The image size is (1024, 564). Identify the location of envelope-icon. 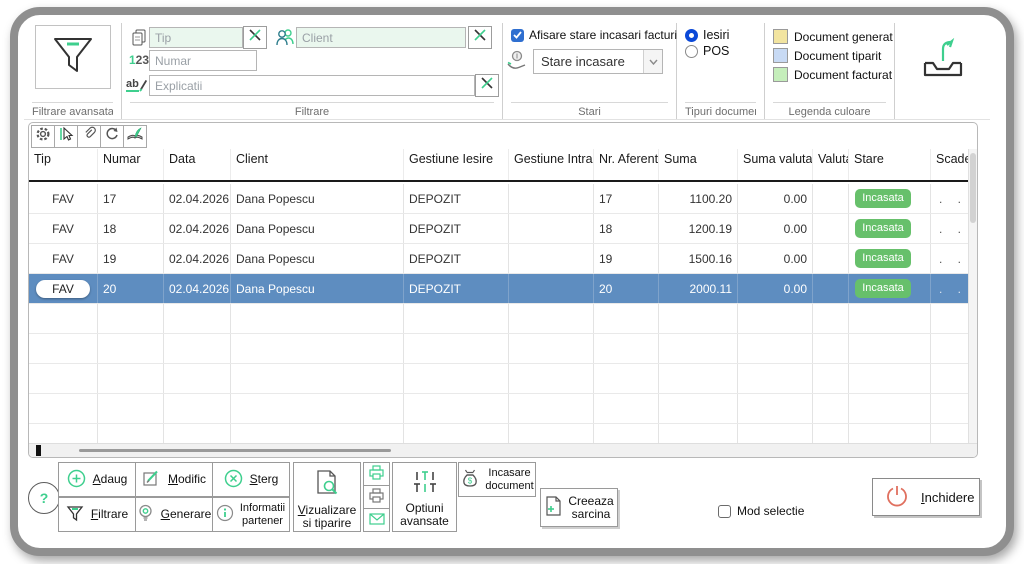
(376, 520).